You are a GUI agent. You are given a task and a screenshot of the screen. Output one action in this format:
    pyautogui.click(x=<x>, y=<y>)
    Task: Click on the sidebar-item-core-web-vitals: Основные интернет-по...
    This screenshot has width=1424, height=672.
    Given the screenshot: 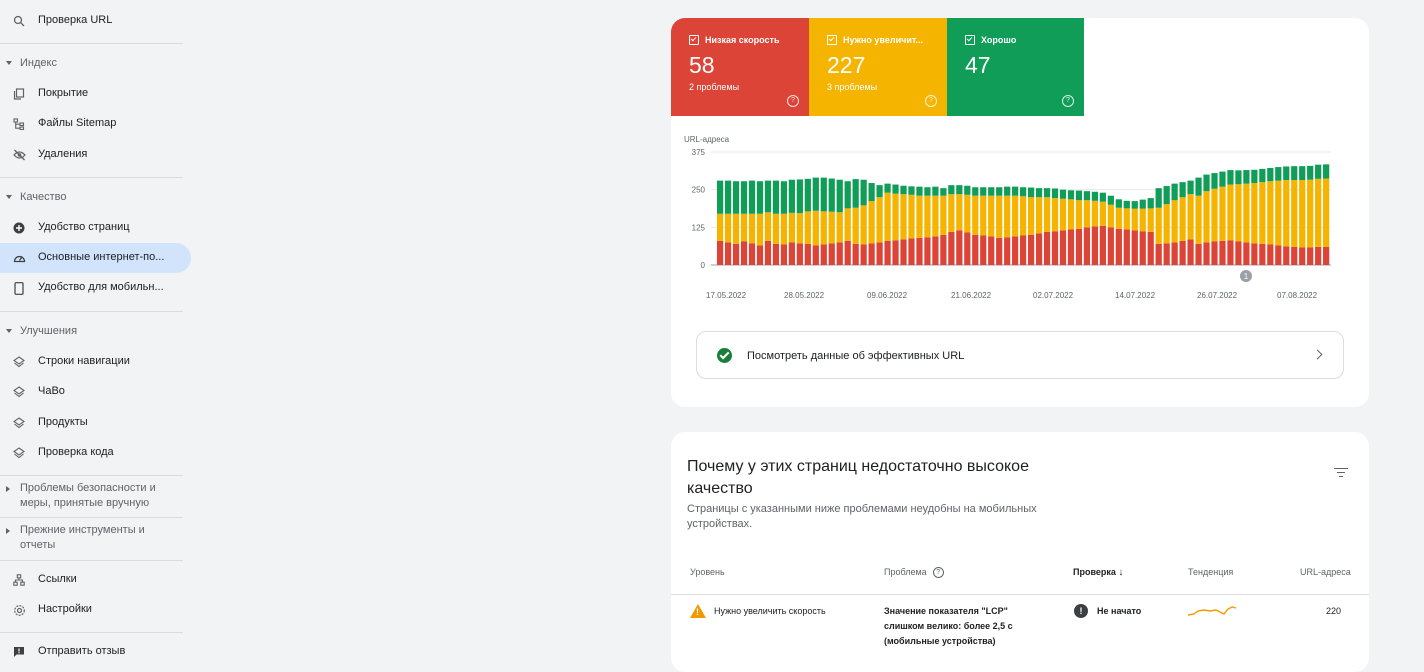 What is the action you would take?
    pyautogui.click(x=95, y=258)
    